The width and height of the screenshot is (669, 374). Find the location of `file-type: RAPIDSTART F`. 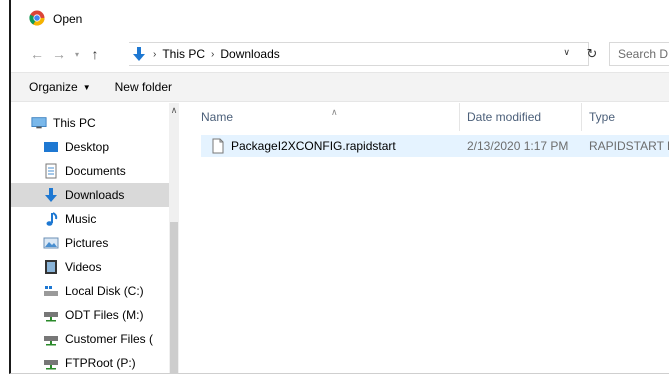

file-type: RAPIDSTART F is located at coordinates (629, 146).